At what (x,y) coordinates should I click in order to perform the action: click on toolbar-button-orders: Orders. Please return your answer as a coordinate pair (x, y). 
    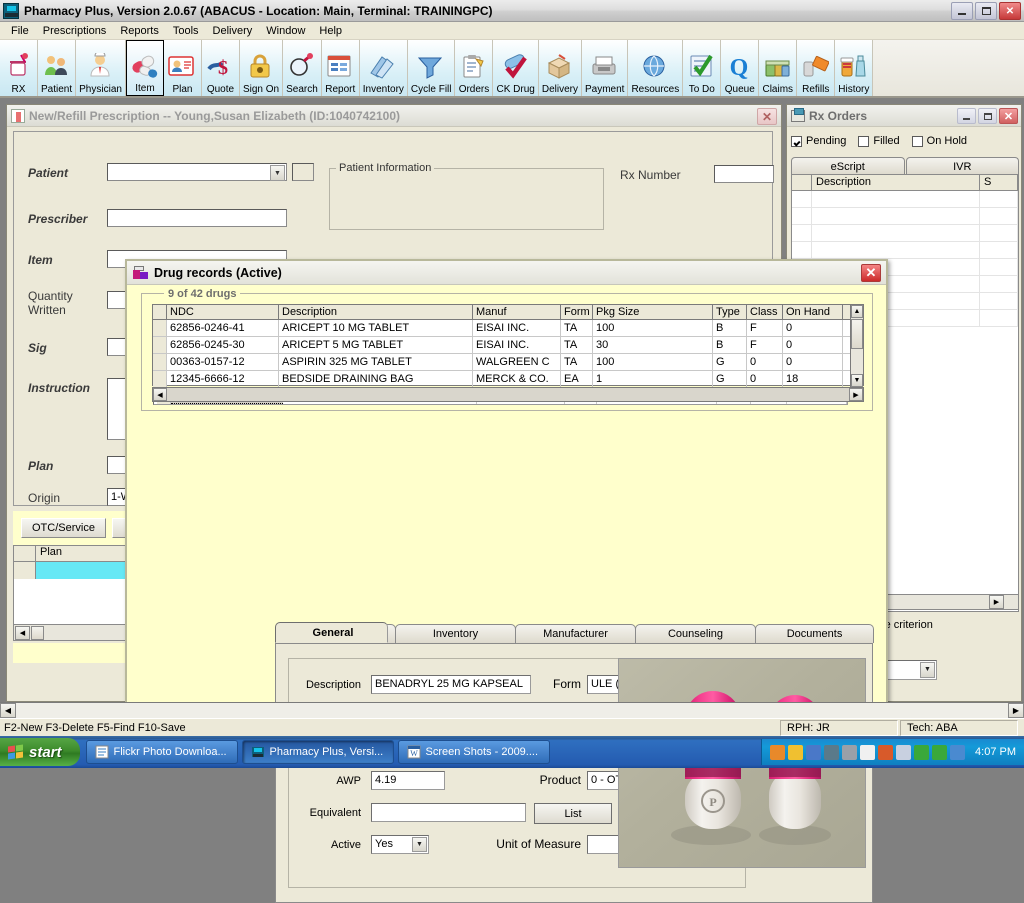
    Looking at the image, I should click on (474, 68).